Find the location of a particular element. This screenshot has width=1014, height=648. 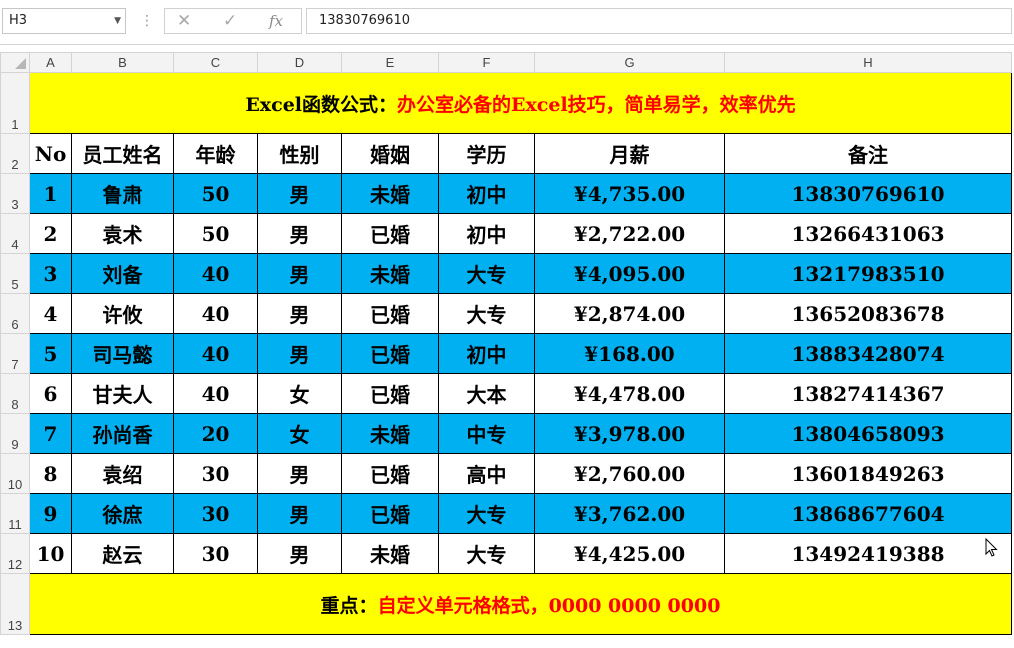

row-header-2: 2 is located at coordinates (15, 153).